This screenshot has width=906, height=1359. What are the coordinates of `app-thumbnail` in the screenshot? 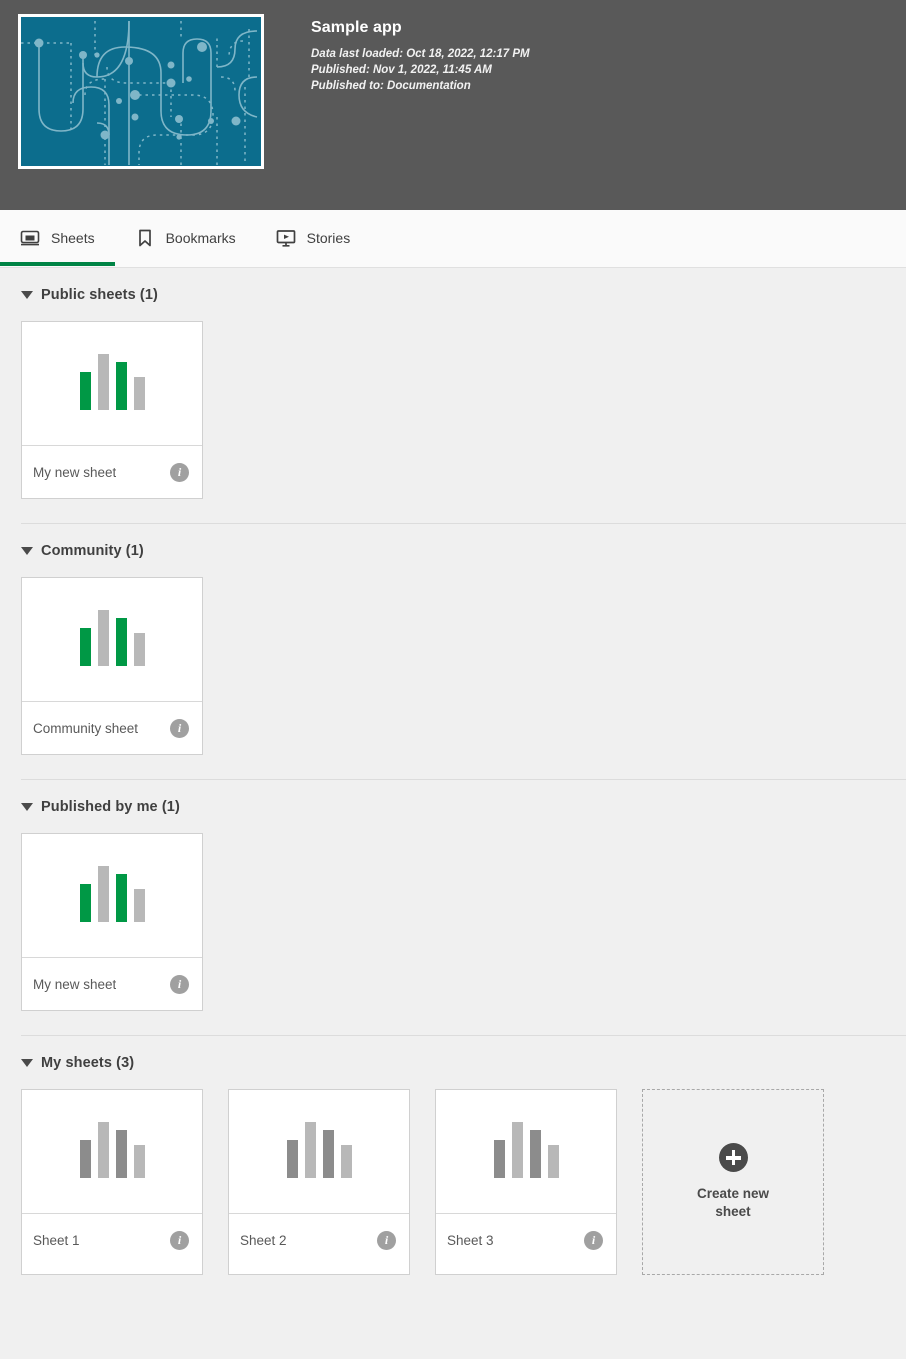 It's located at (141, 91).